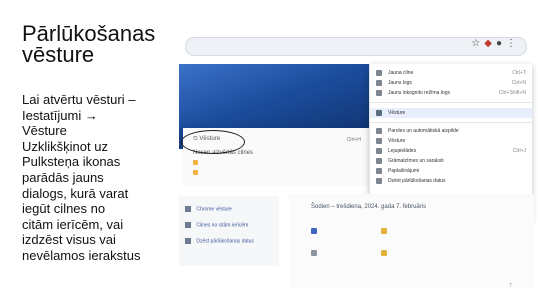 This screenshot has width=538, height=302. What do you see at coordinates (451, 93) in the screenshot?
I see `menu-item-incognito: Jauns inkognito režīma logs Ctrl+Shift+N` at bounding box center [451, 93].